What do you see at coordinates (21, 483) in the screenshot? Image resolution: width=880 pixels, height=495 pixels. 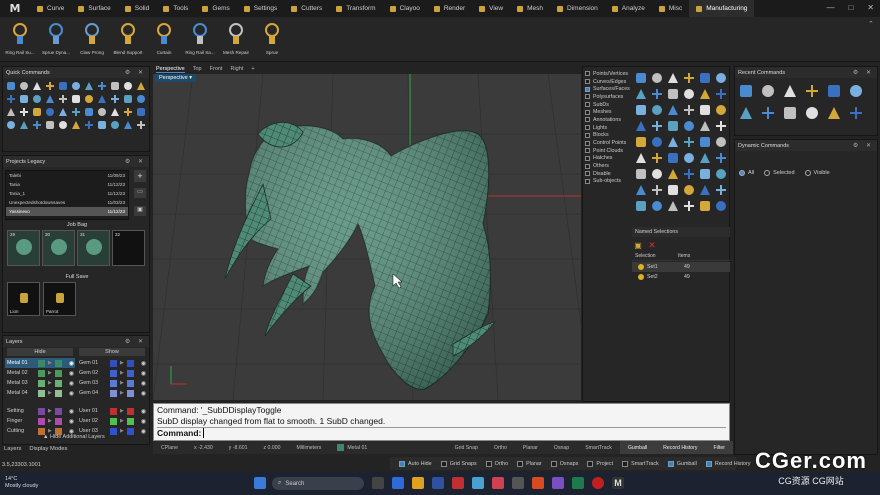 I see `weather-widget: 14°C Mostly cloudy` at bounding box center [21, 483].